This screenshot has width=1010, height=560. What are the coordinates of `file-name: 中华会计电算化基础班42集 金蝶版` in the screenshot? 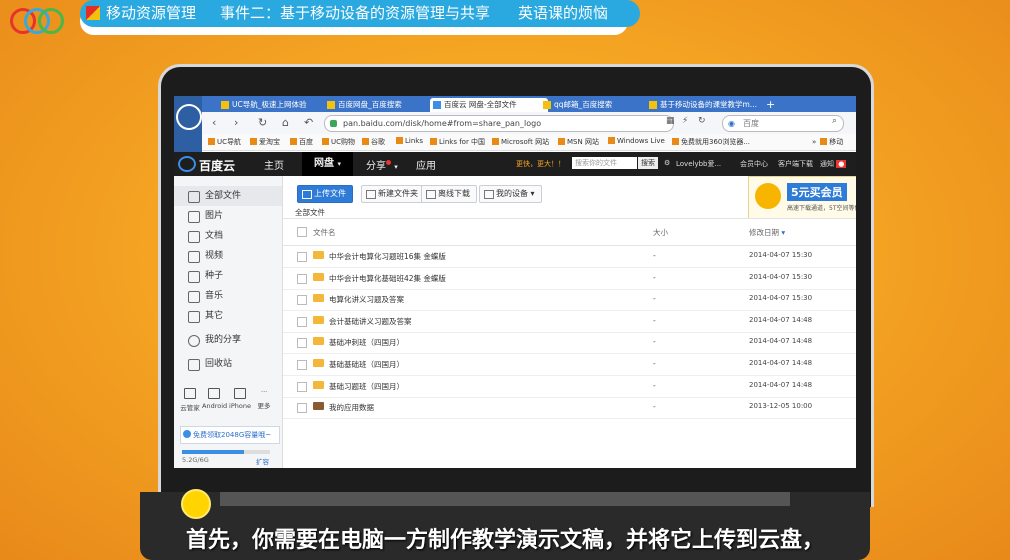 It's located at (387, 278).